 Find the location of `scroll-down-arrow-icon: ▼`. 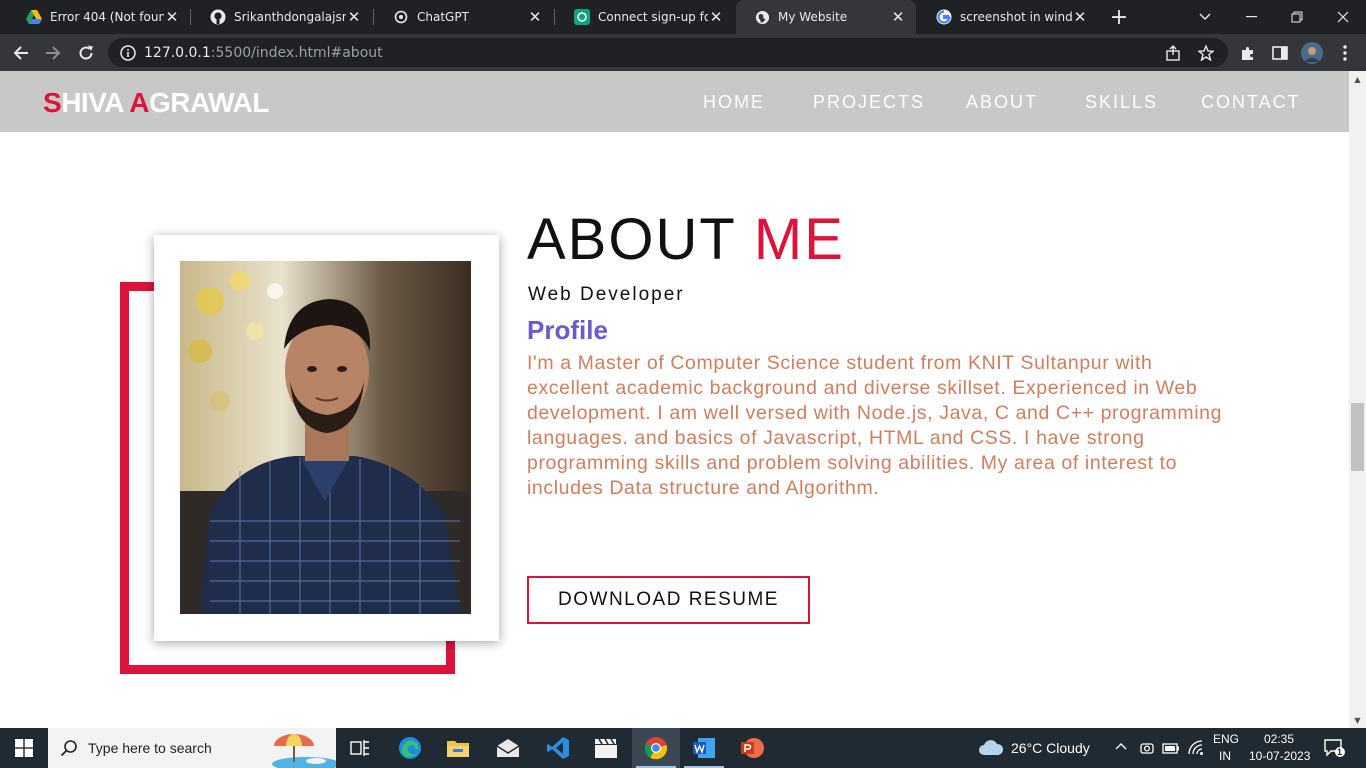

scroll-down-arrow-icon: ▼ is located at coordinates (1357, 720).